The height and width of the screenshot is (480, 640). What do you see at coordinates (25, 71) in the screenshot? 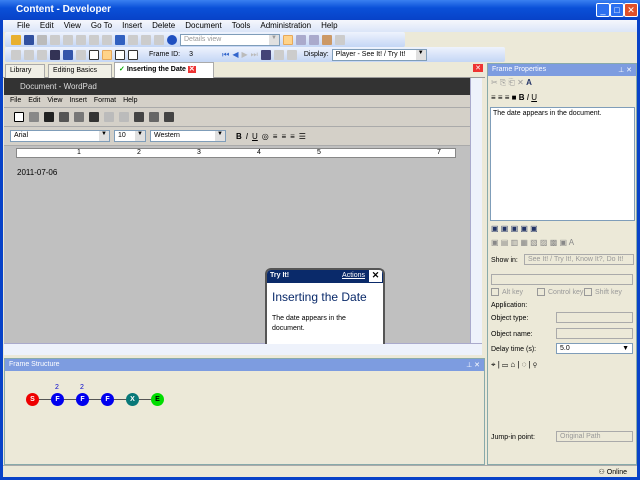
I see `tab-library: Library` at bounding box center [25, 71].